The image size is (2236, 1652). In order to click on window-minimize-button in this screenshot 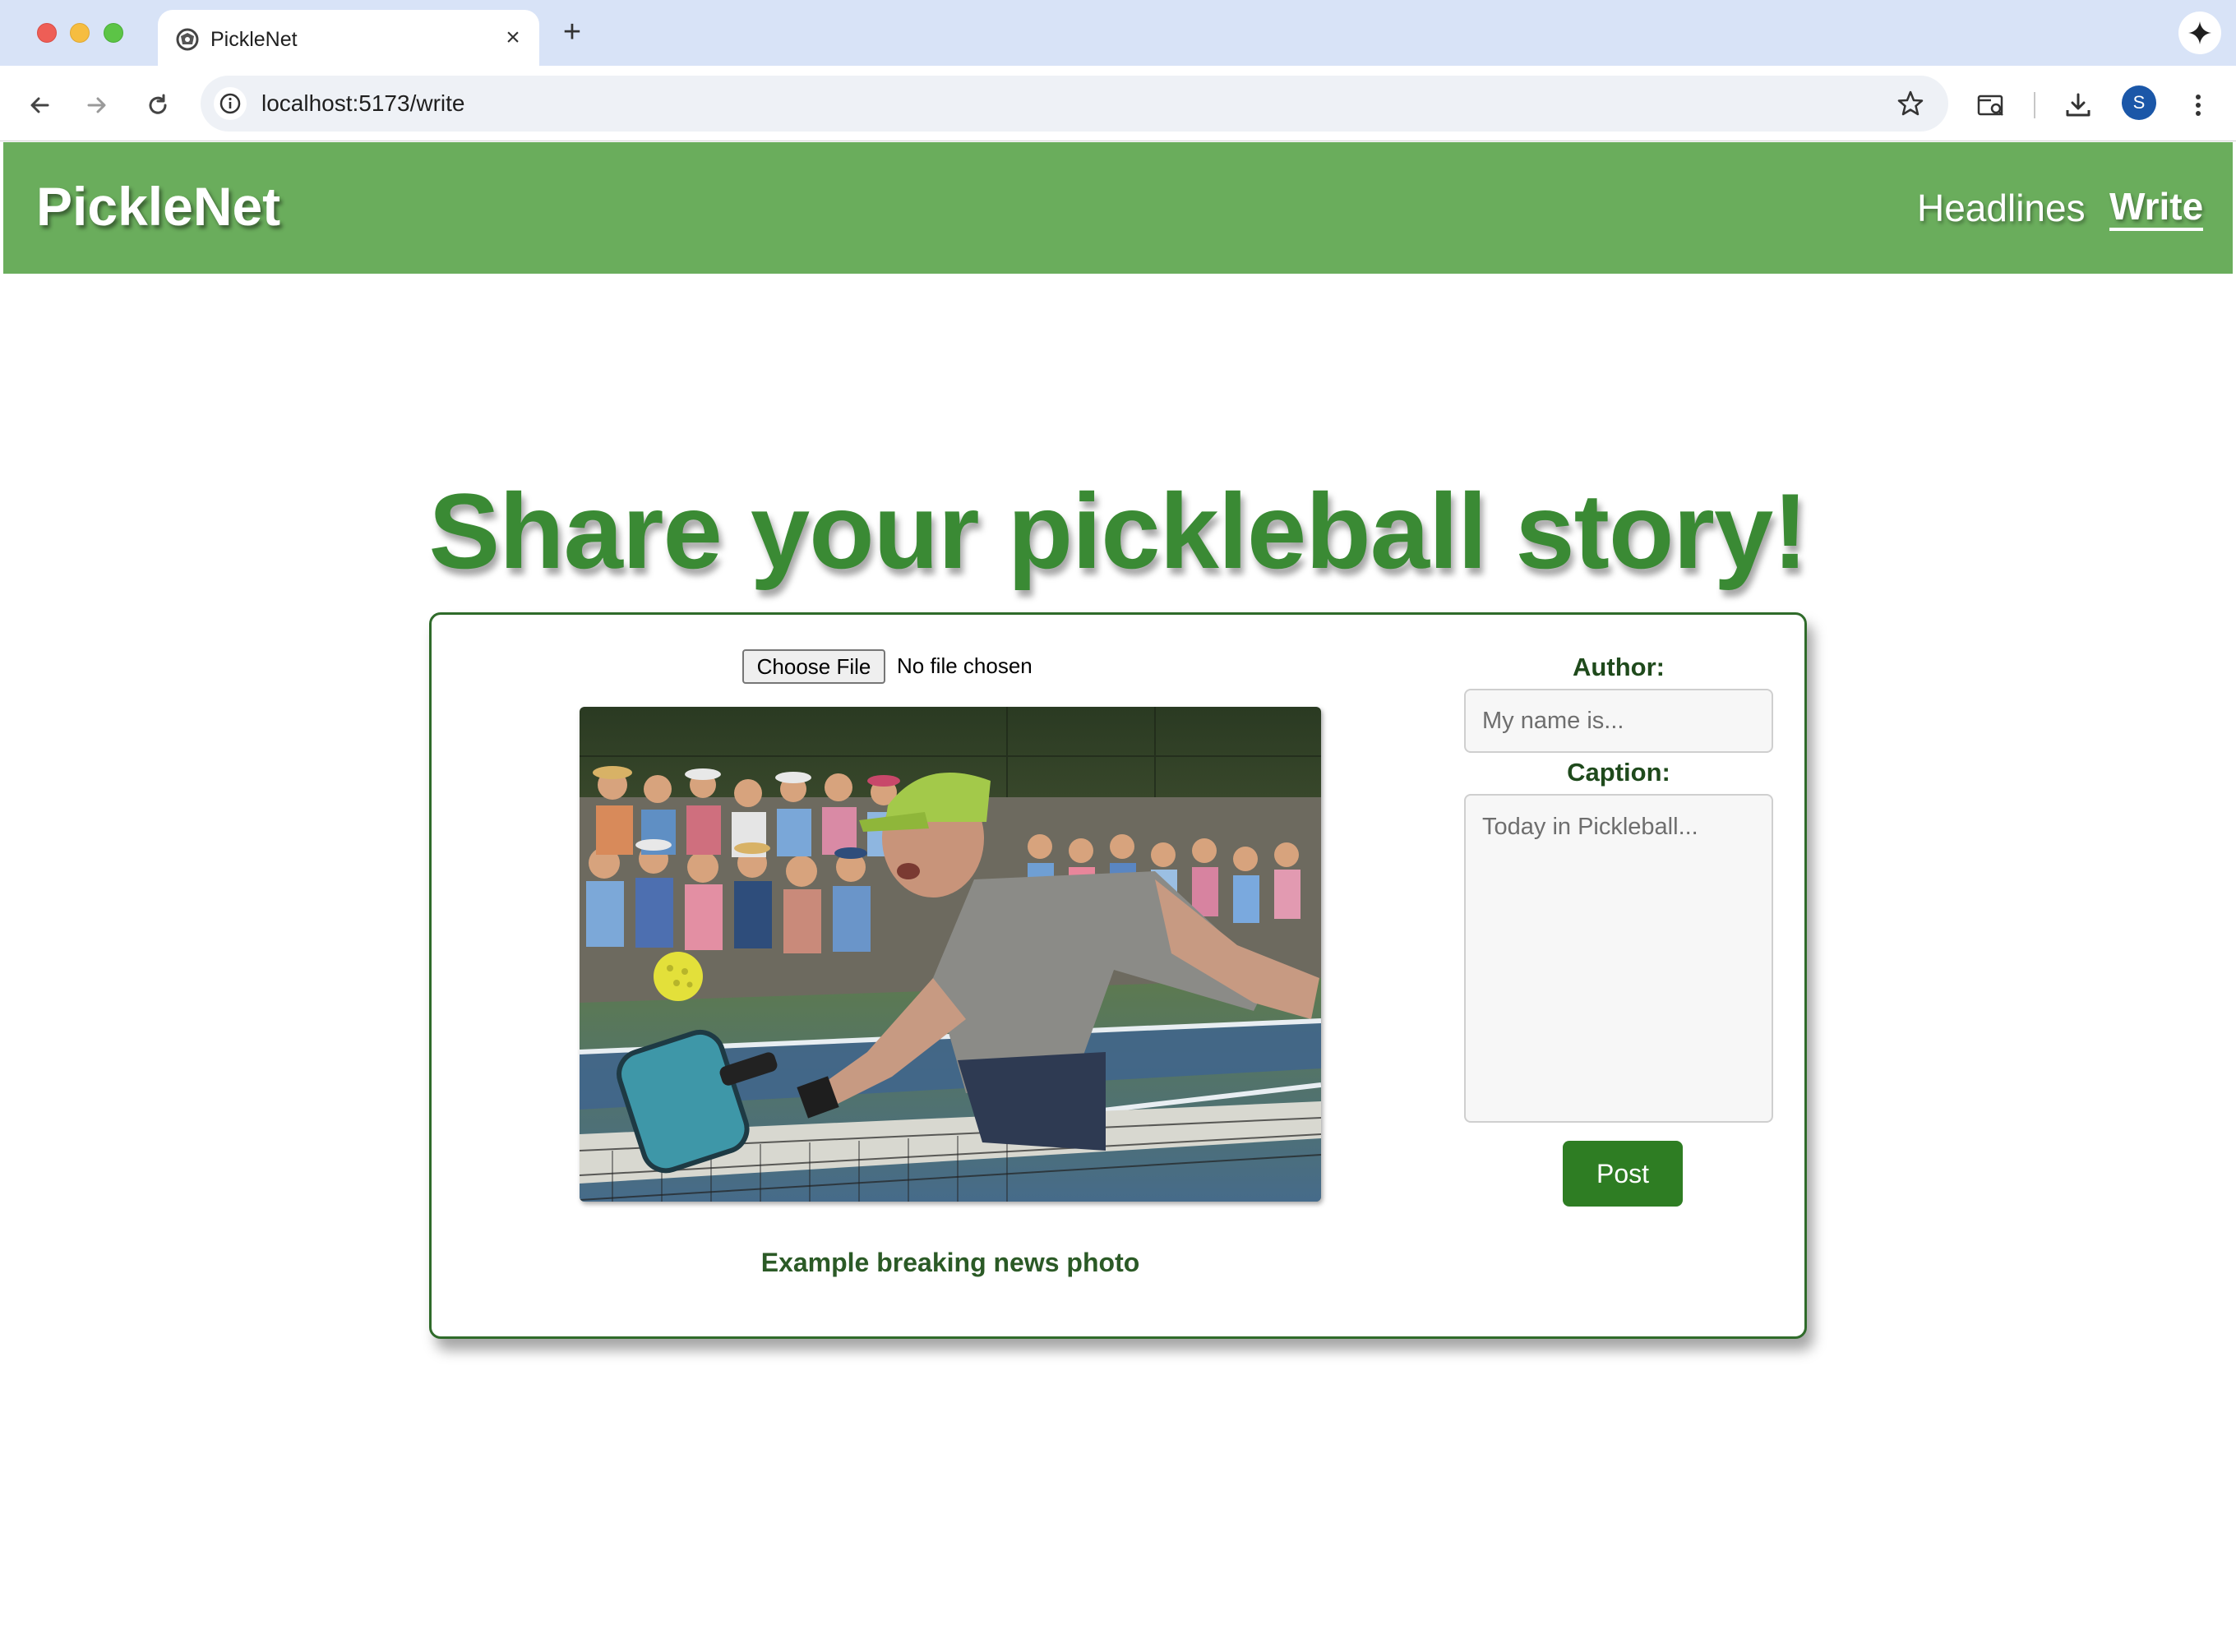, I will do `click(80, 33)`.